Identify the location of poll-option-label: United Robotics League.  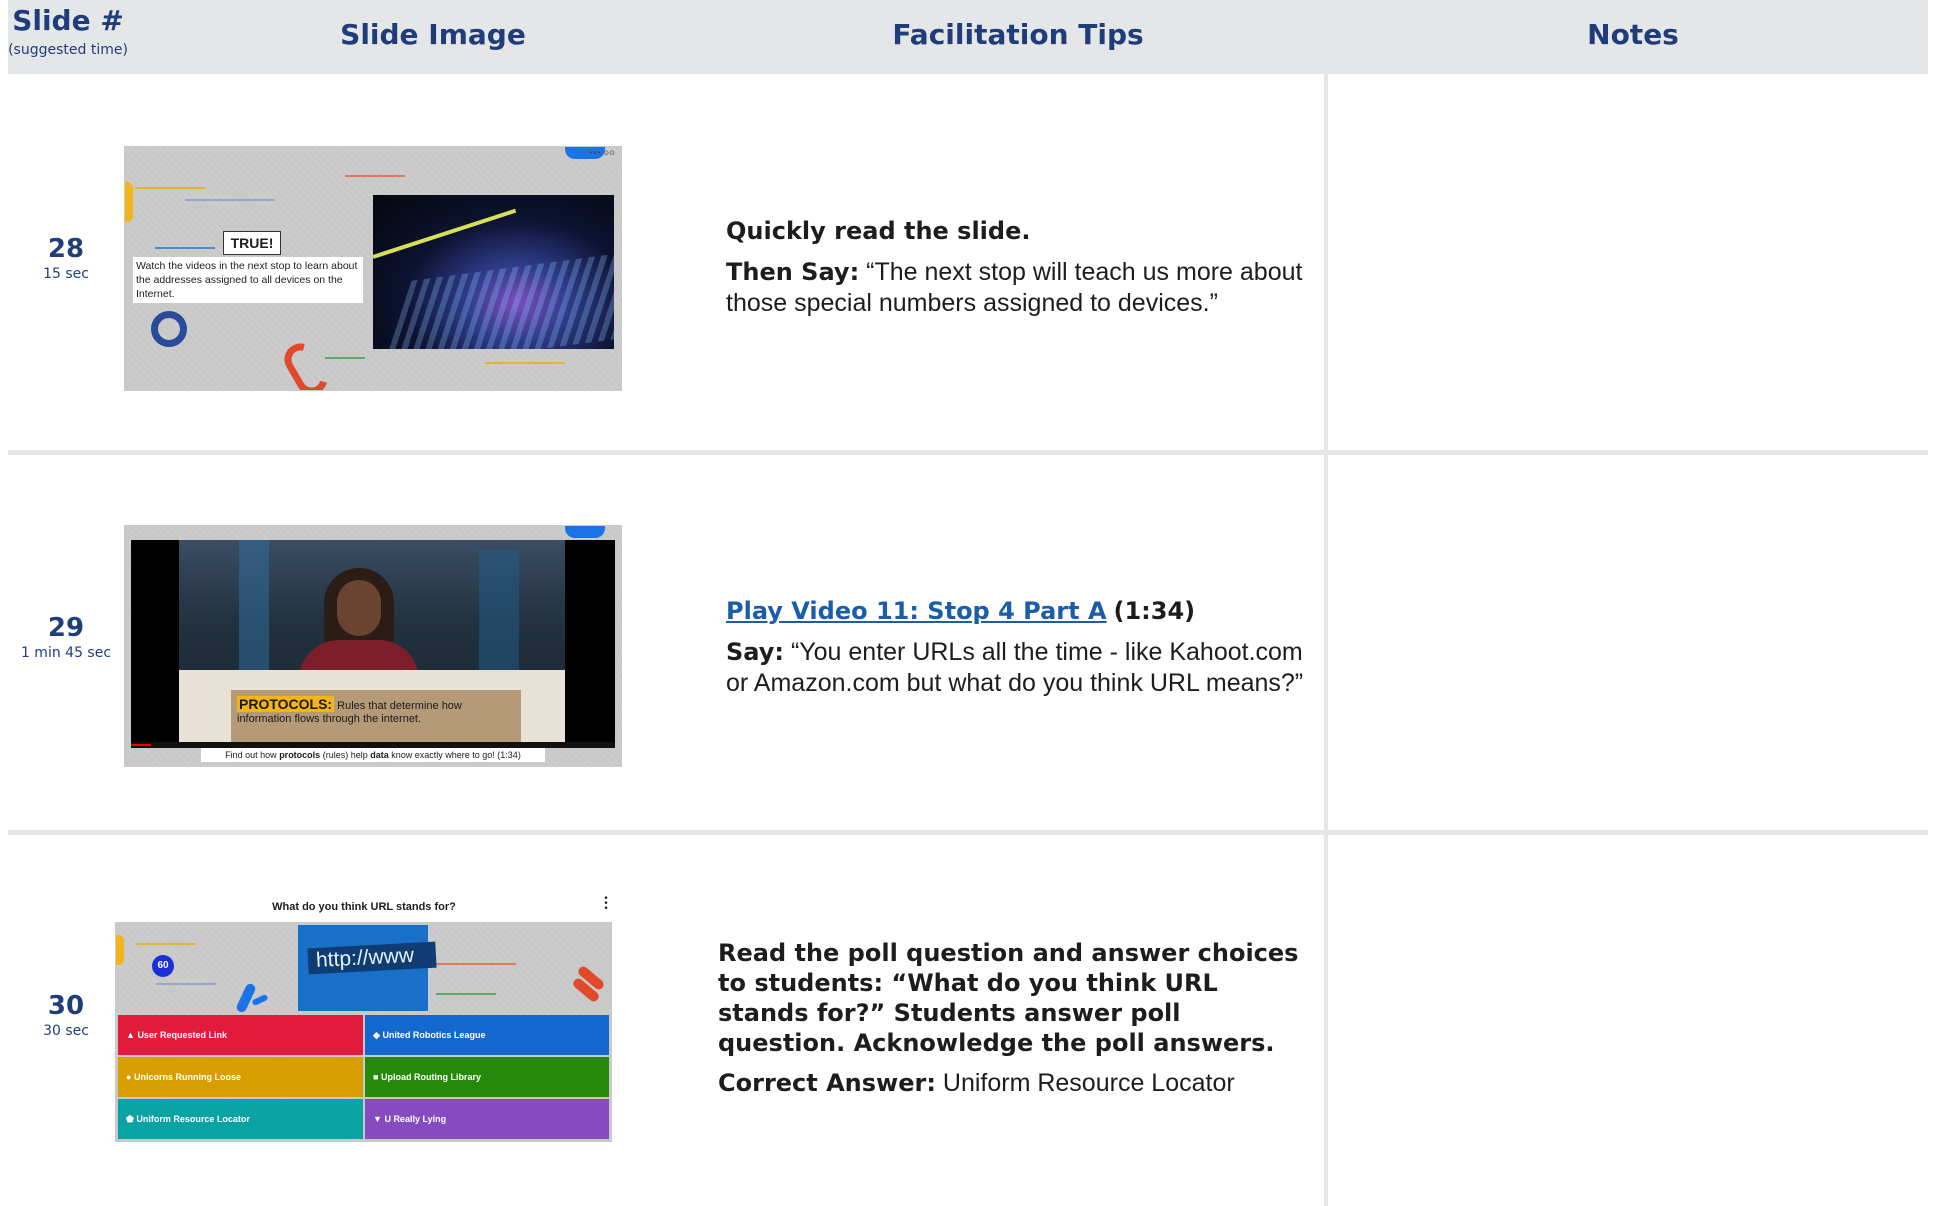
(434, 1035).